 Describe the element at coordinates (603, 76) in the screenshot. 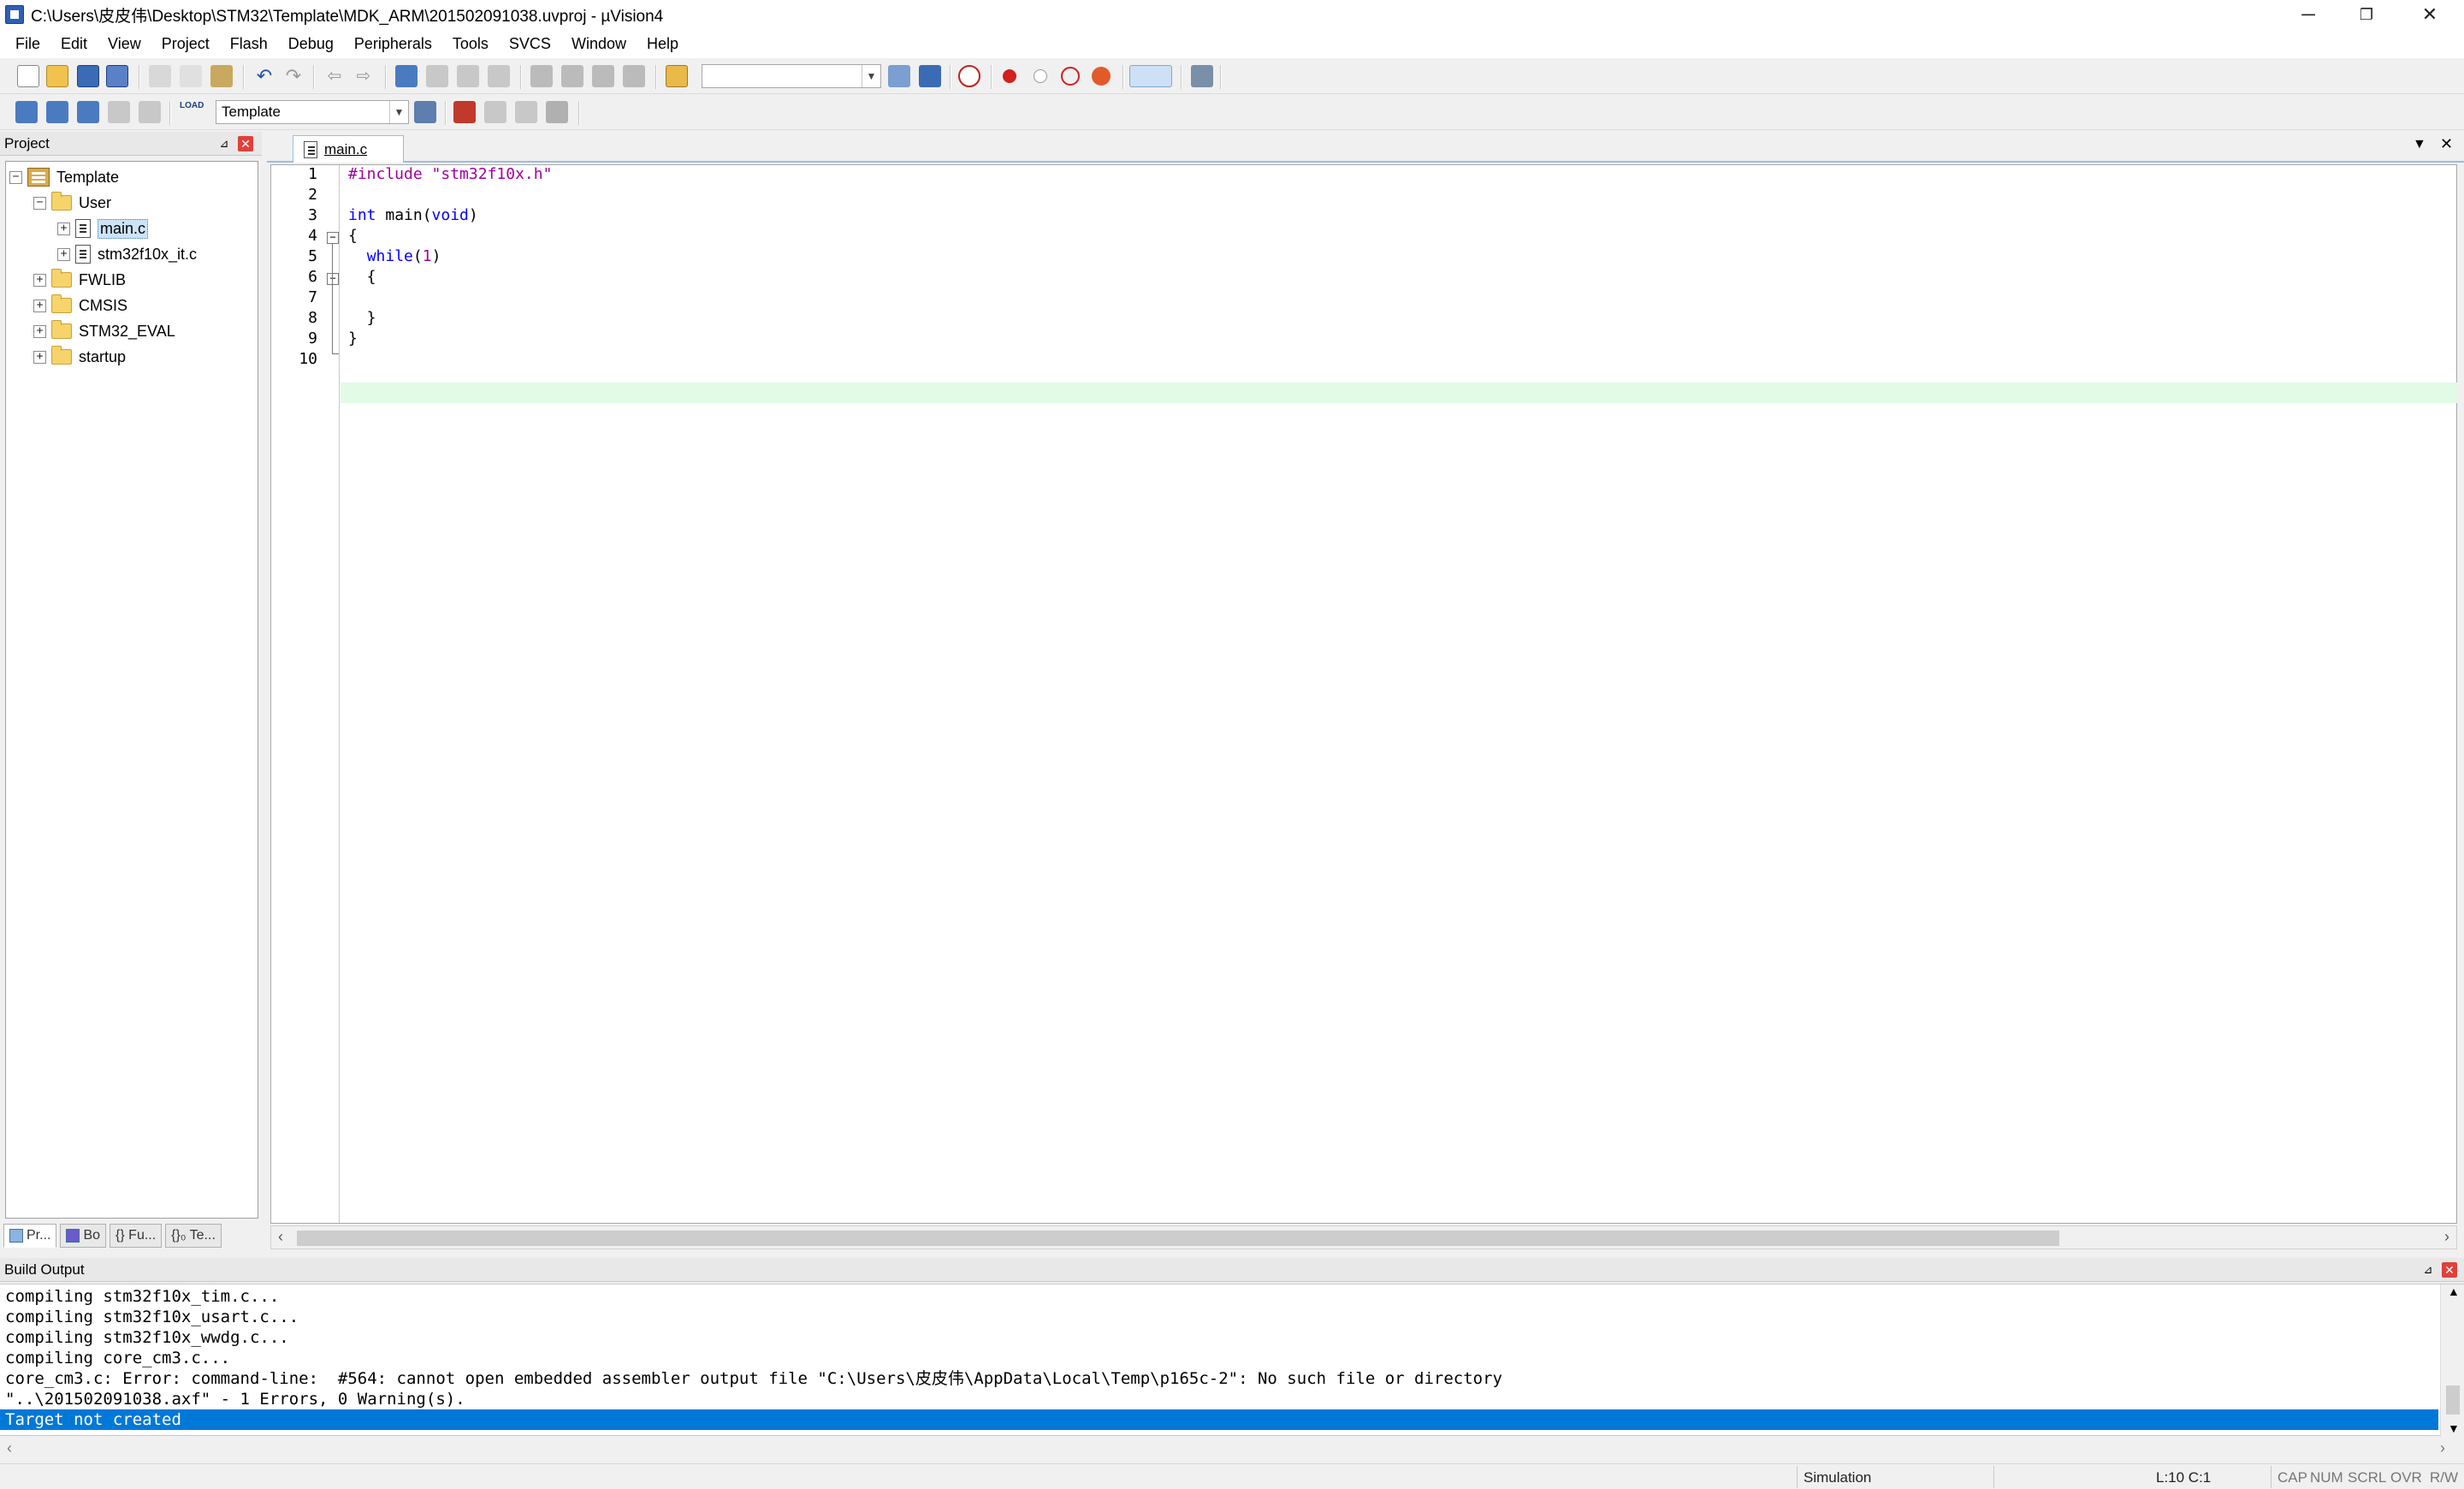

I see `comment-icon` at that location.